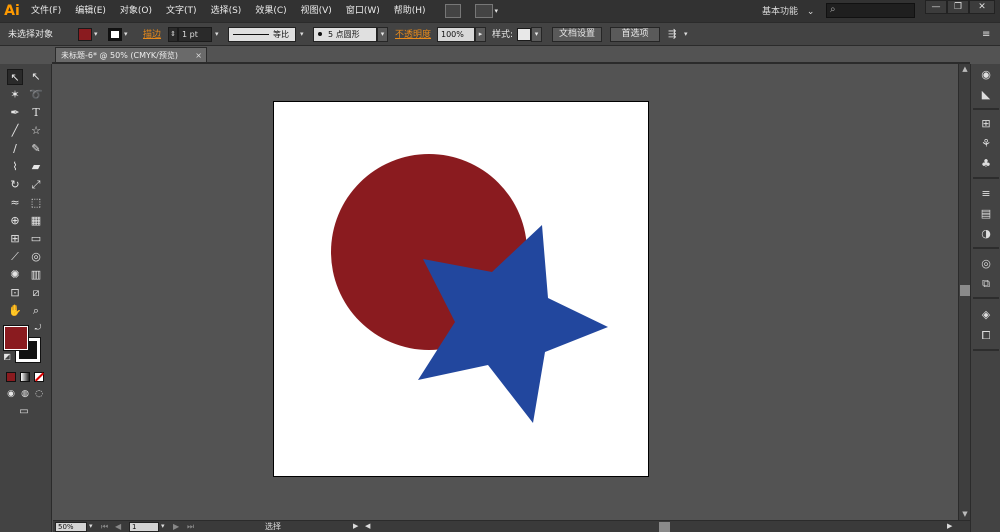 This screenshot has width=1000, height=532. I want to click on stroke-color-swatch, so click(115, 34).